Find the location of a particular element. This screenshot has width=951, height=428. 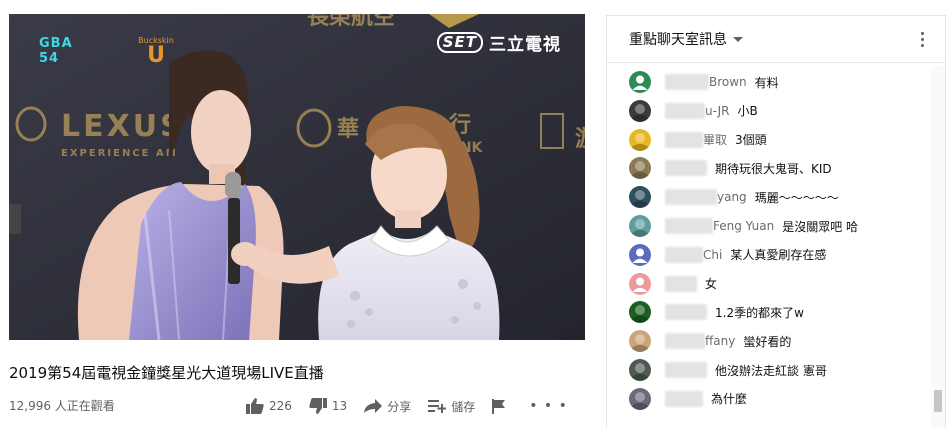

chat-message-text: 女 is located at coordinates (711, 284).